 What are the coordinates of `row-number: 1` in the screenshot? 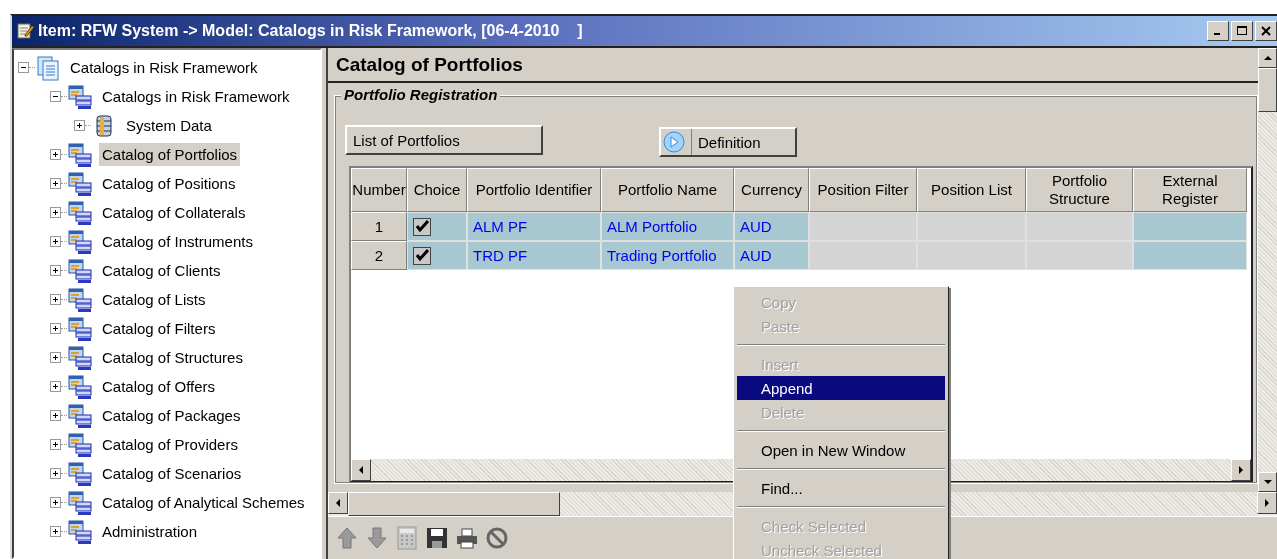 It's located at (379, 226).